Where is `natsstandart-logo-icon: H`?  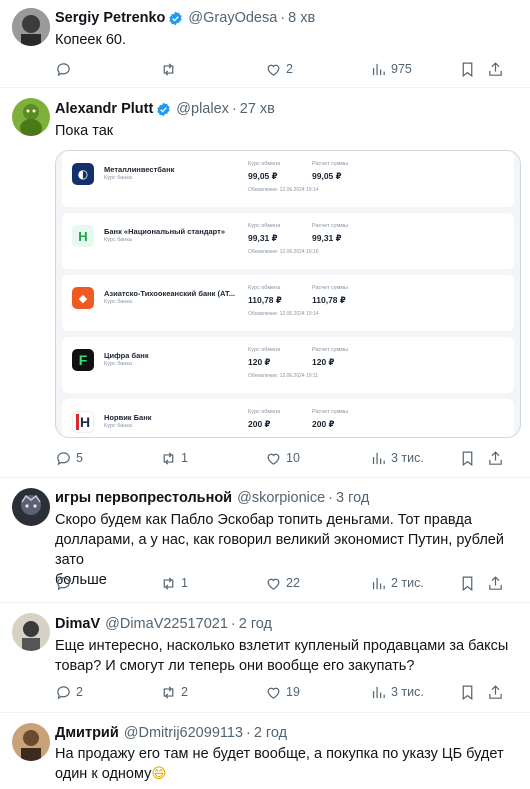
natsstandart-logo-icon: H is located at coordinates (83, 236).